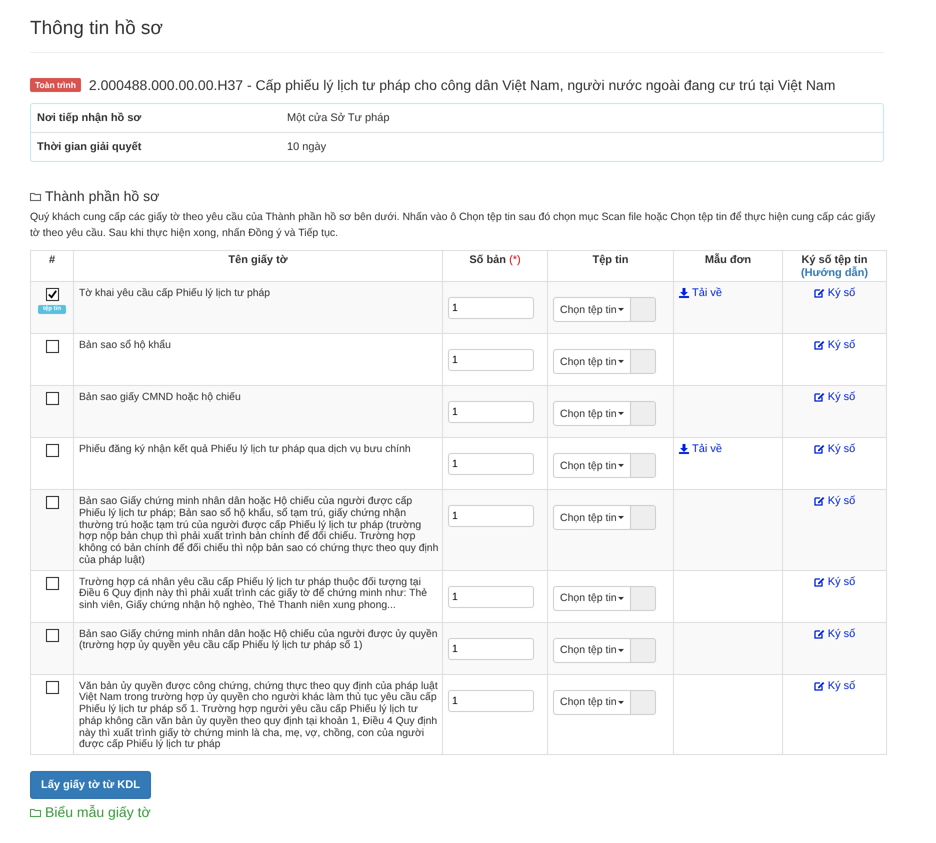 This screenshot has width=936, height=843. Describe the element at coordinates (258, 715) in the screenshot. I see `document-name: Văn bản ủy quyền được công chứng, chứng thực theo quy định của pháp luật Việt Nam trong trường hợp ủy quyền cho người khác làm thủ tục yêu cầu cấp Phiếu lý lịch tư pháp số 1. Trường hợp người yêu cầu cấp Phiếu lý lịch tư pháp không cần văn bản ủy quyền theo quy định tại khoản 1, Điều 4 Quy định này thì xuất trình giấy tờ chứng minh là cha, mẹ, vợ, chồng, con của người được cấp Phiếu lý lịch tư pháp` at that location.